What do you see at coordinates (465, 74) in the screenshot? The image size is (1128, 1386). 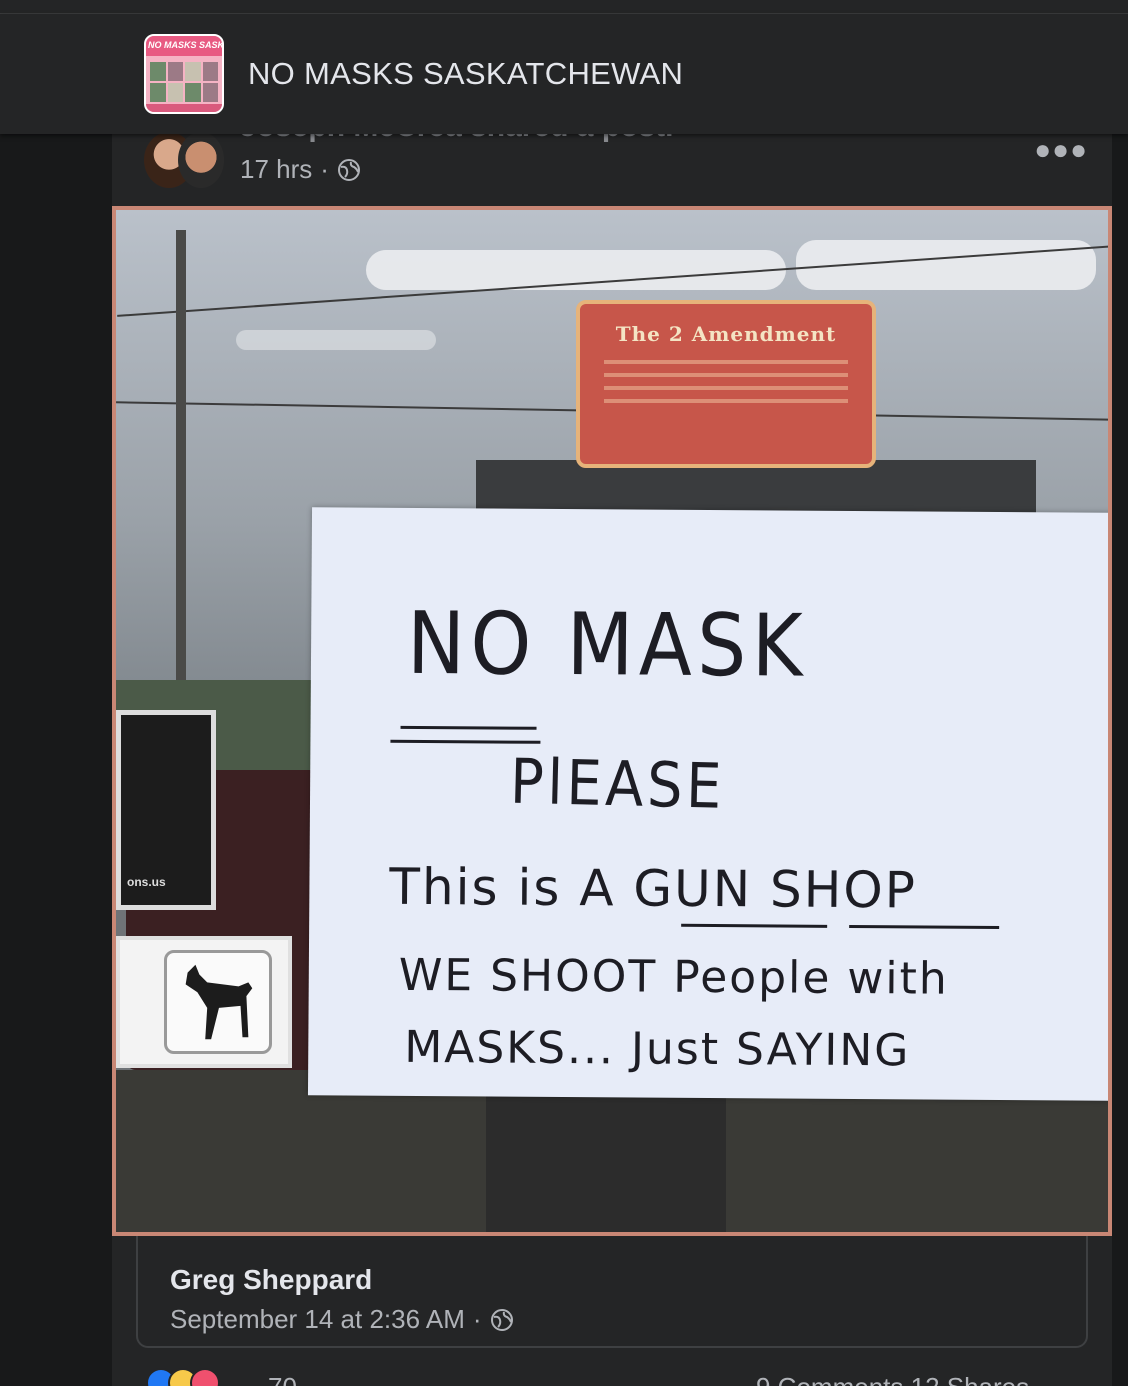 I see `group-title: NO MASKS SASKATCHEWAN` at bounding box center [465, 74].